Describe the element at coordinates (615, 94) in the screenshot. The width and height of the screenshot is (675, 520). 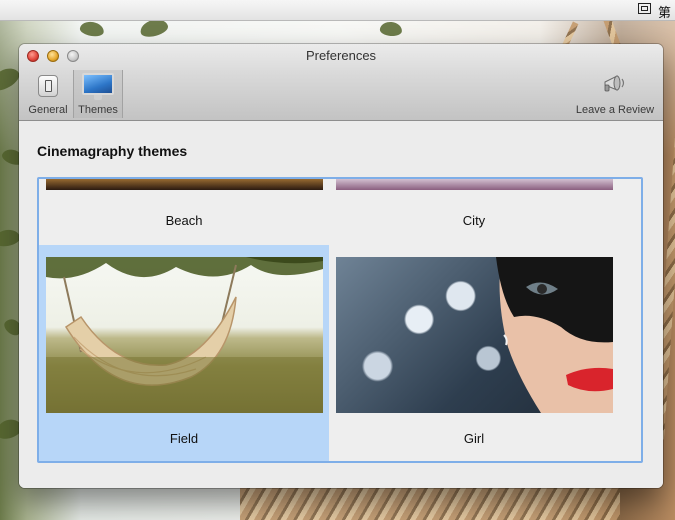
I see `toolbar-review-button: Leave a Review` at that location.